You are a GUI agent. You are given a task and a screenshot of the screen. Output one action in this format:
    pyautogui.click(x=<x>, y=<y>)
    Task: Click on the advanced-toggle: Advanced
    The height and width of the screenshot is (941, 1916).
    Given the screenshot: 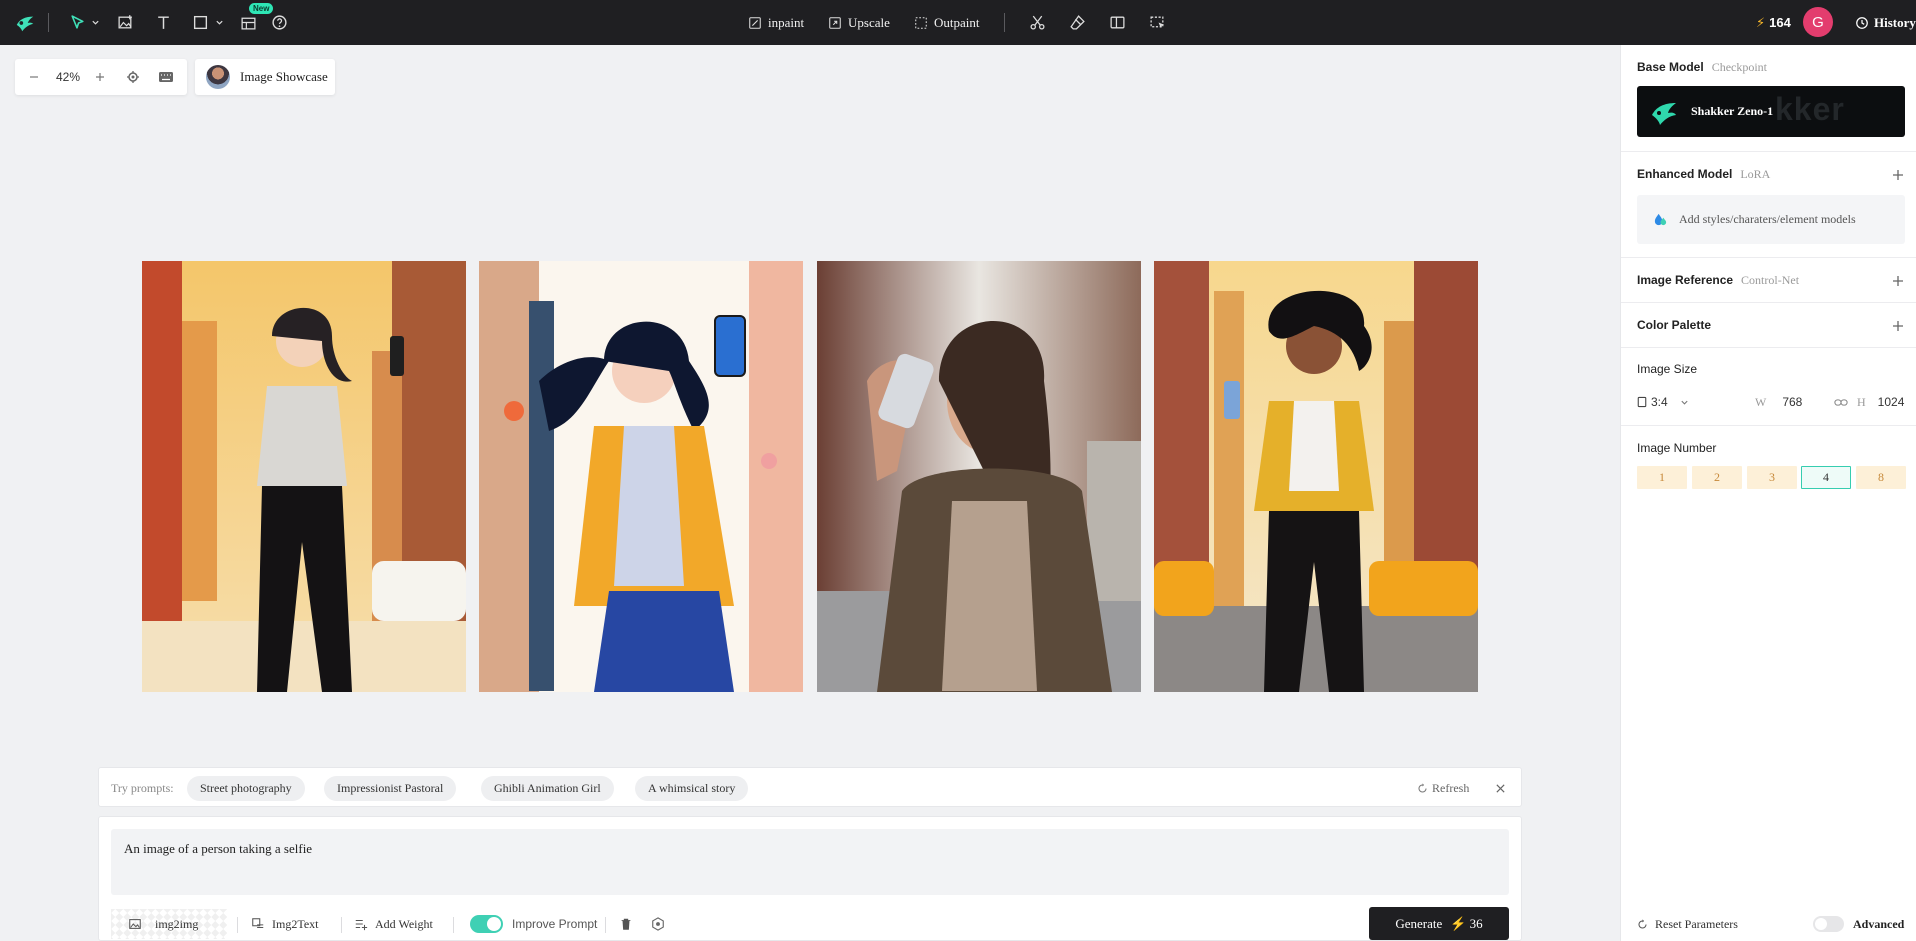 What is the action you would take?
    pyautogui.click(x=1858, y=924)
    